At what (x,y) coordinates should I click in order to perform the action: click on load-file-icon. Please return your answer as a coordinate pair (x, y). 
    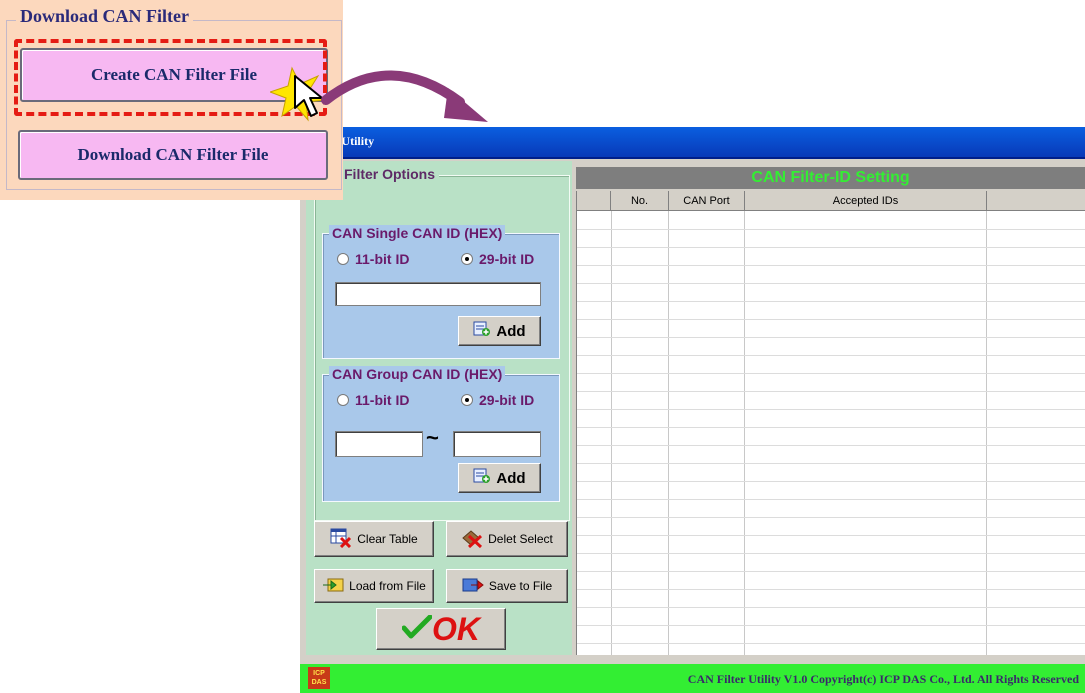
    Looking at the image, I should click on (333, 586).